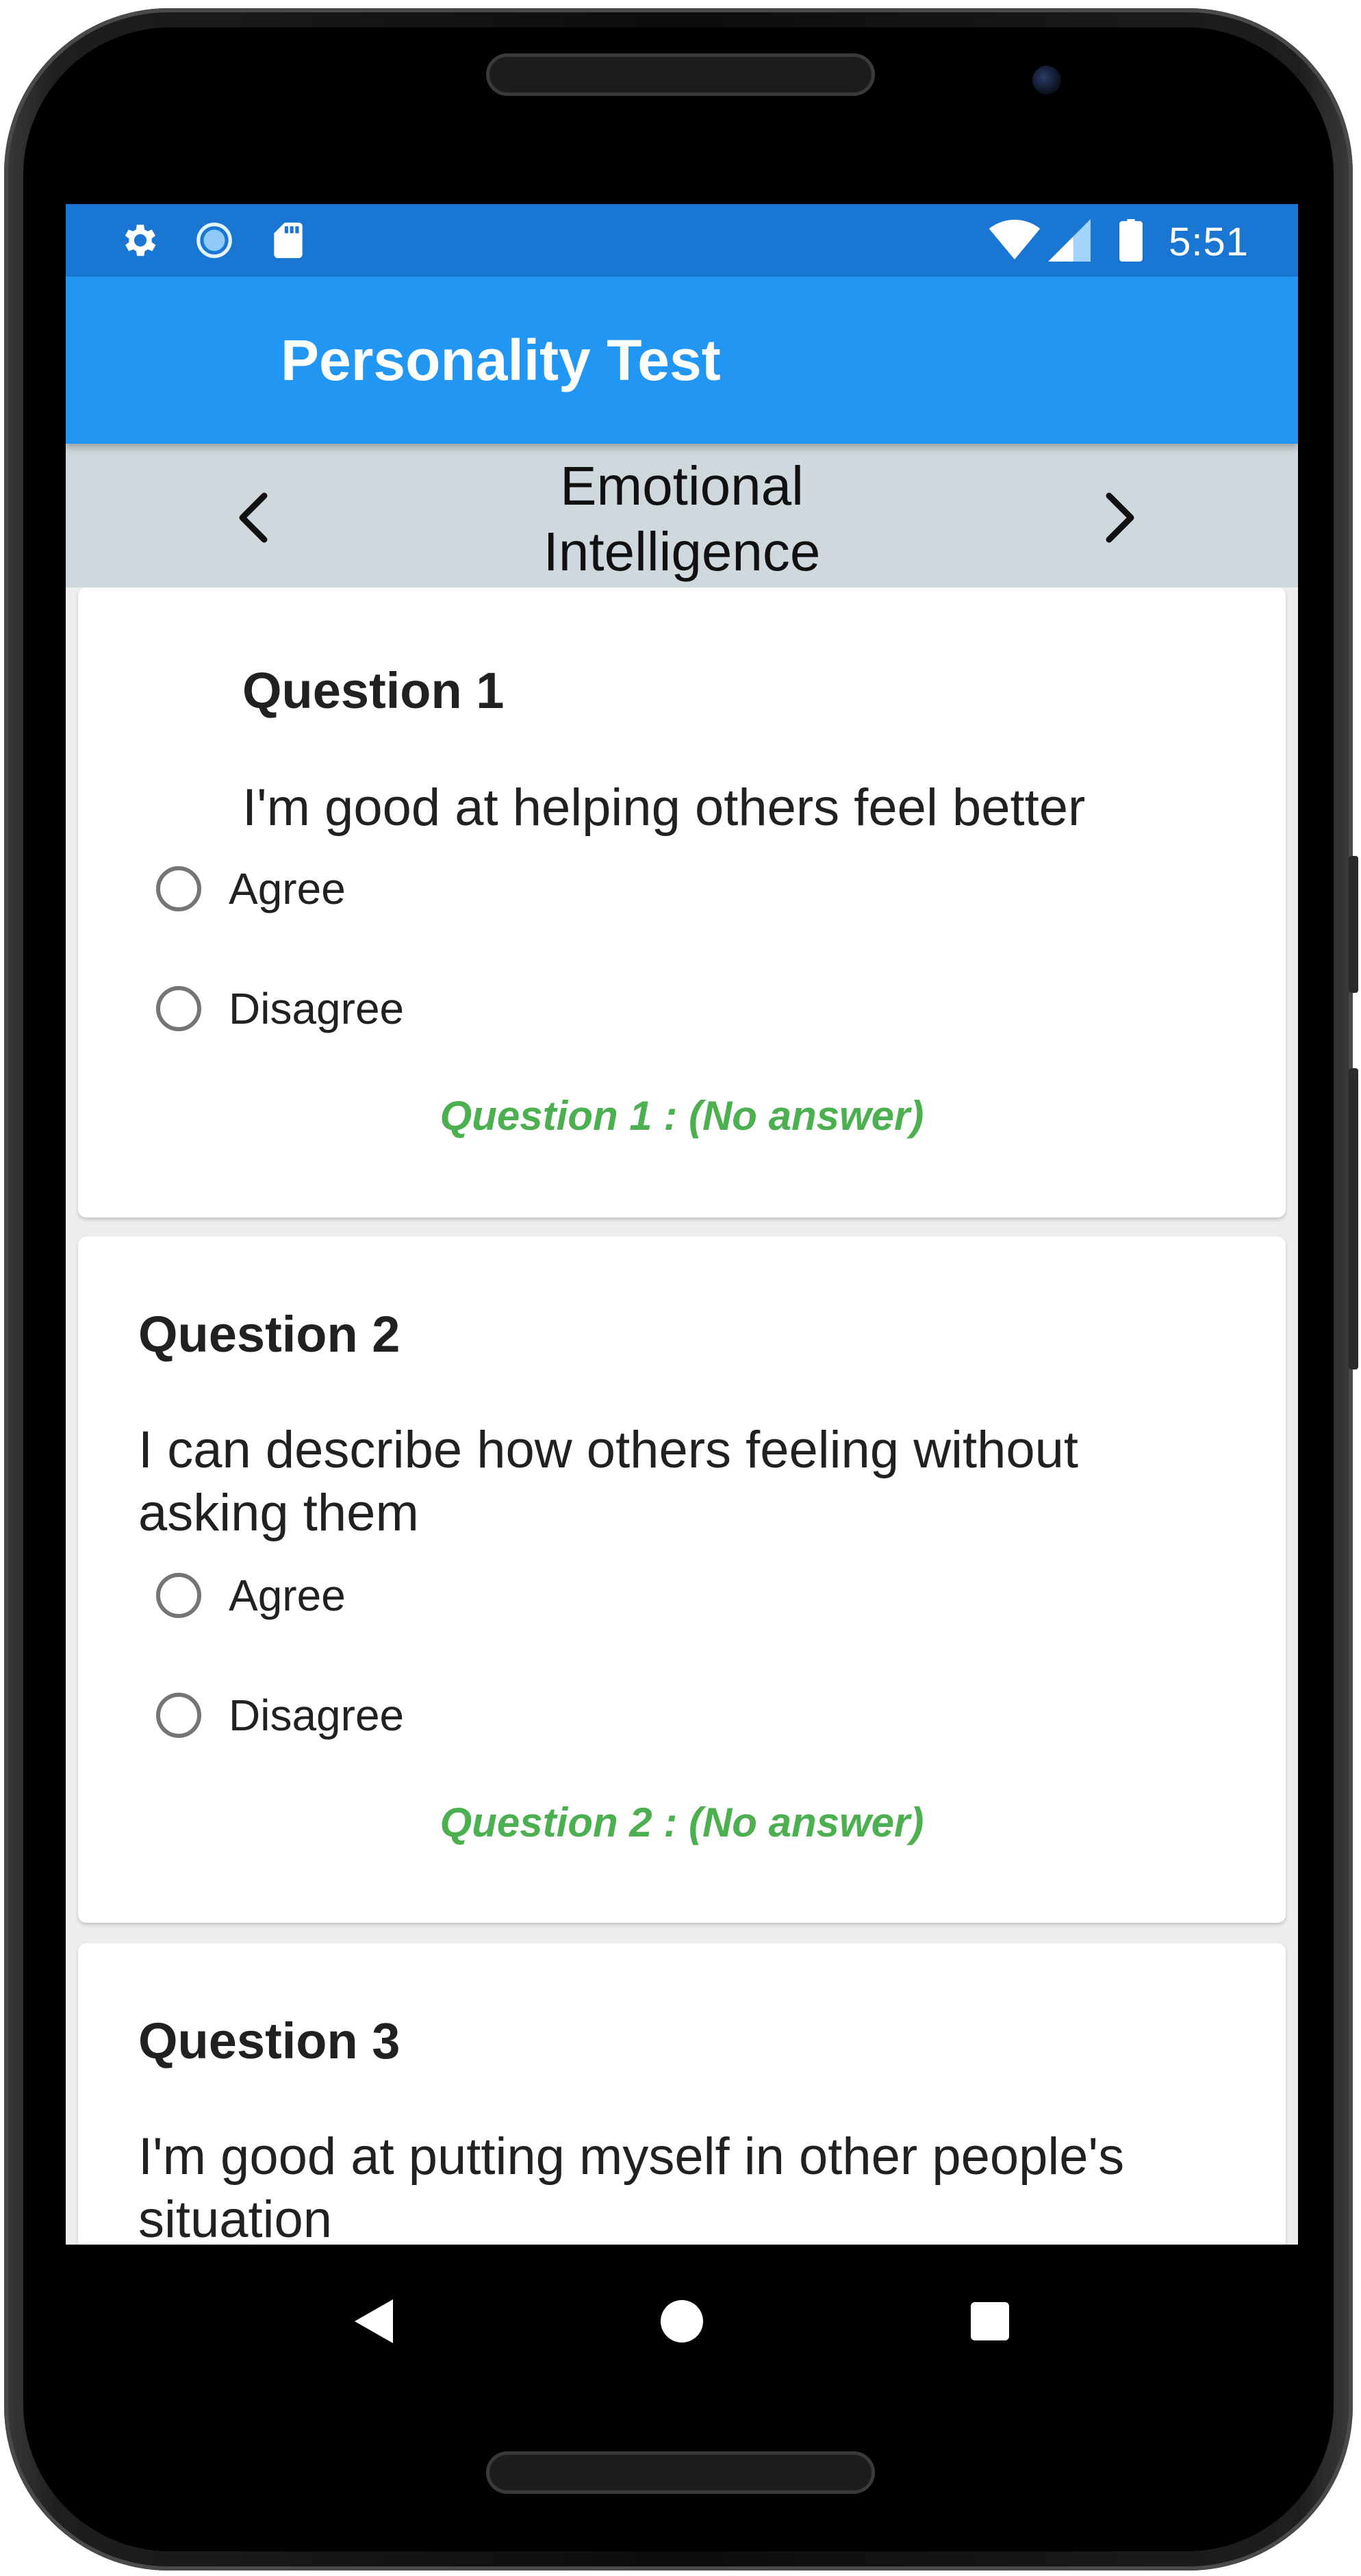 The image size is (1361, 2576). Describe the element at coordinates (269, 2040) in the screenshot. I see `question-title: Question 3` at that location.